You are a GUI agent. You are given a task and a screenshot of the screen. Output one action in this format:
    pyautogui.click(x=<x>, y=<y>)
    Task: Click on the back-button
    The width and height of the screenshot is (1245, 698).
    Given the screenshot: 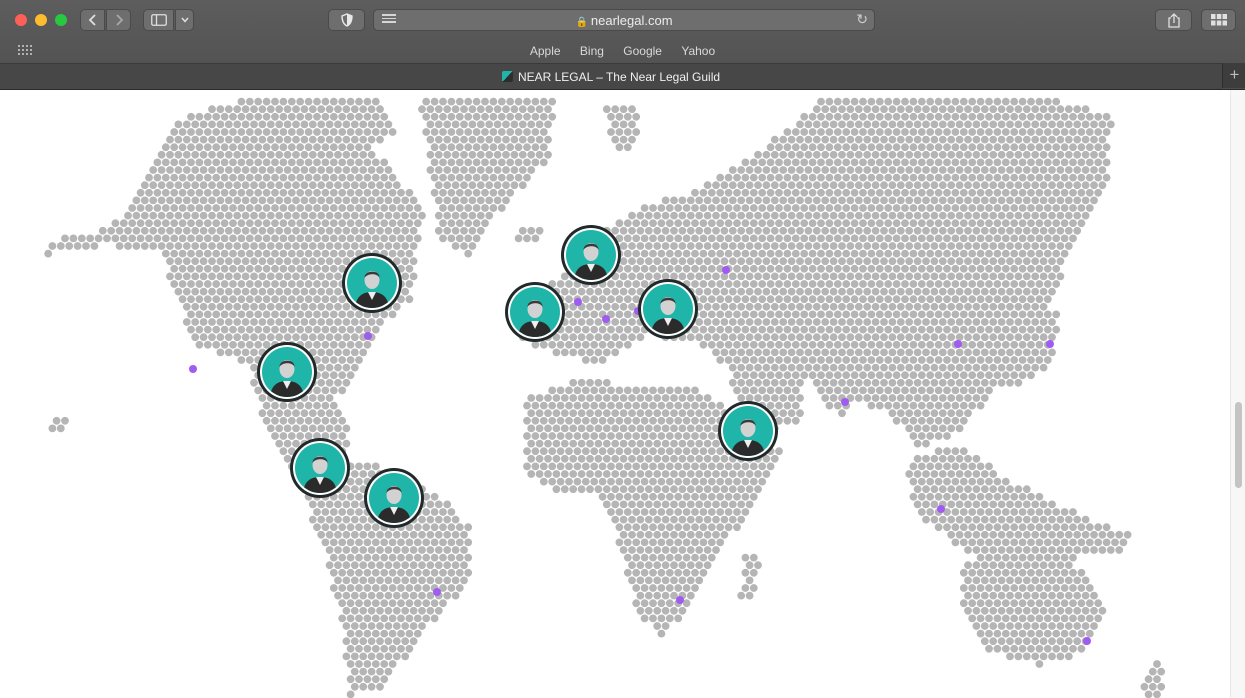 What is the action you would take?
    pyautogui.click(x=92, y=20)
    